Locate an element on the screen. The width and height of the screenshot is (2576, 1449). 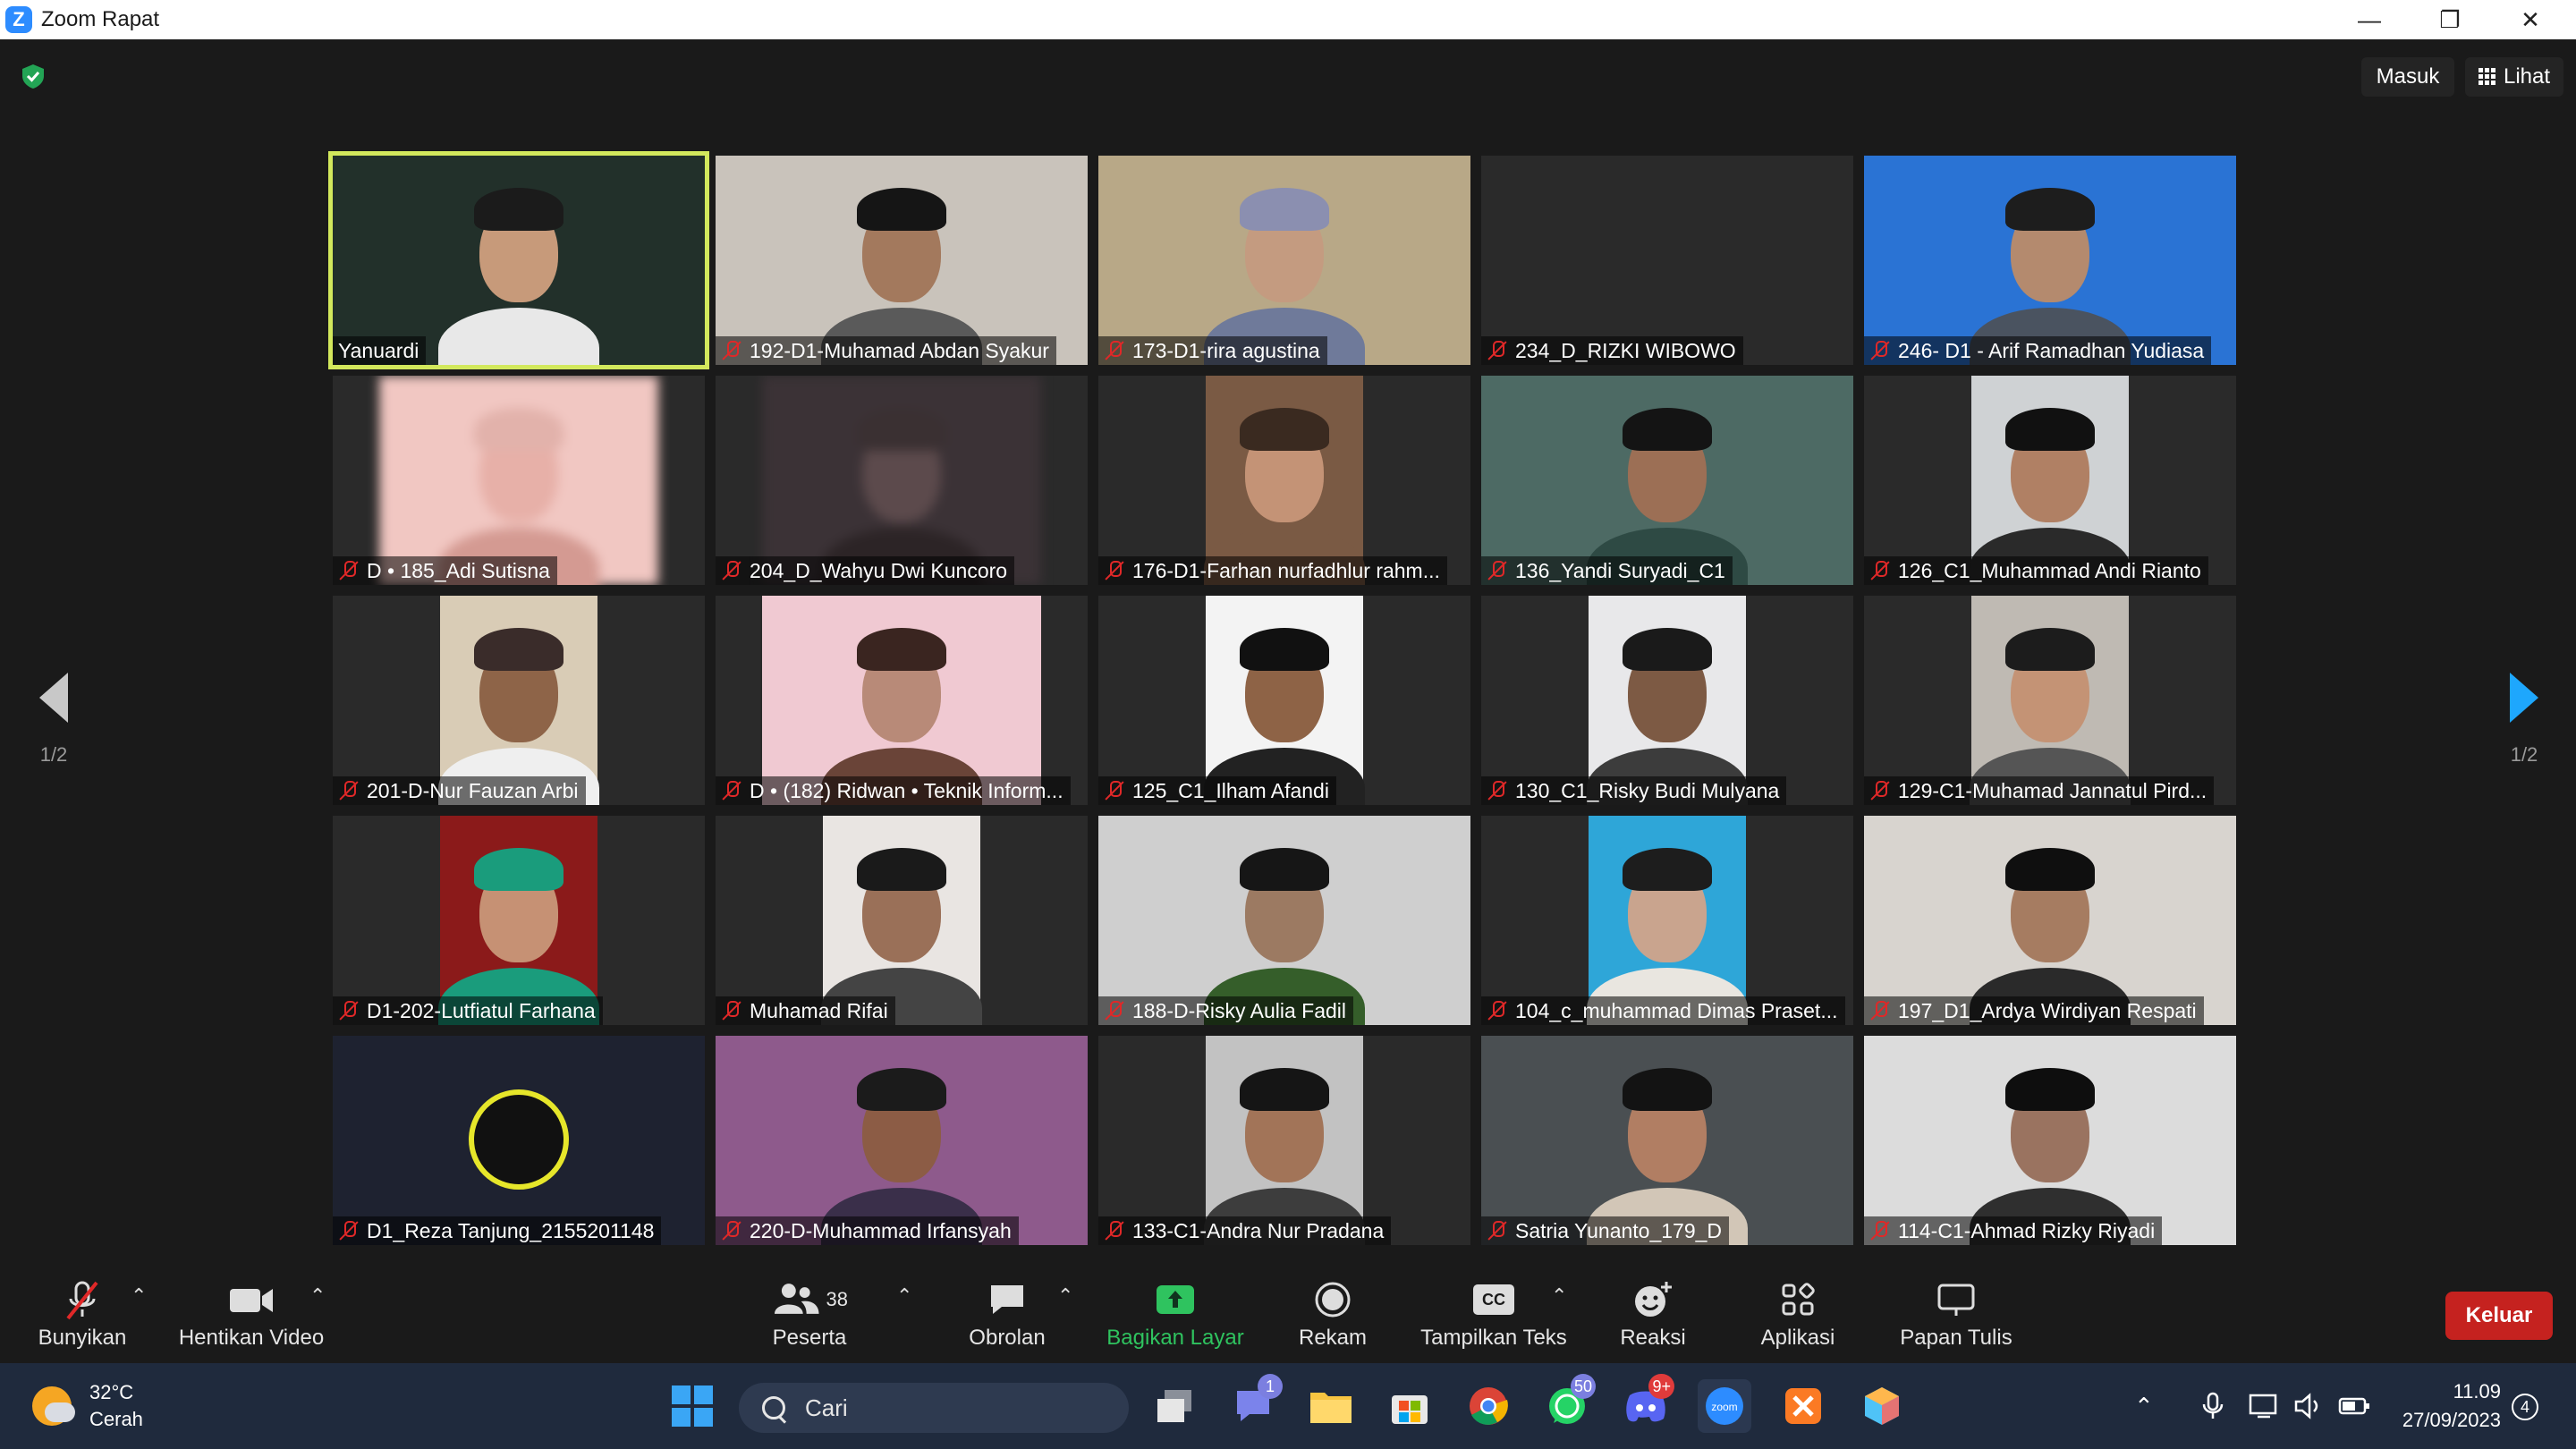
participant-tile: 204_D_Wahyu Dwi Kuncoro is located at coordinates (902, 480).